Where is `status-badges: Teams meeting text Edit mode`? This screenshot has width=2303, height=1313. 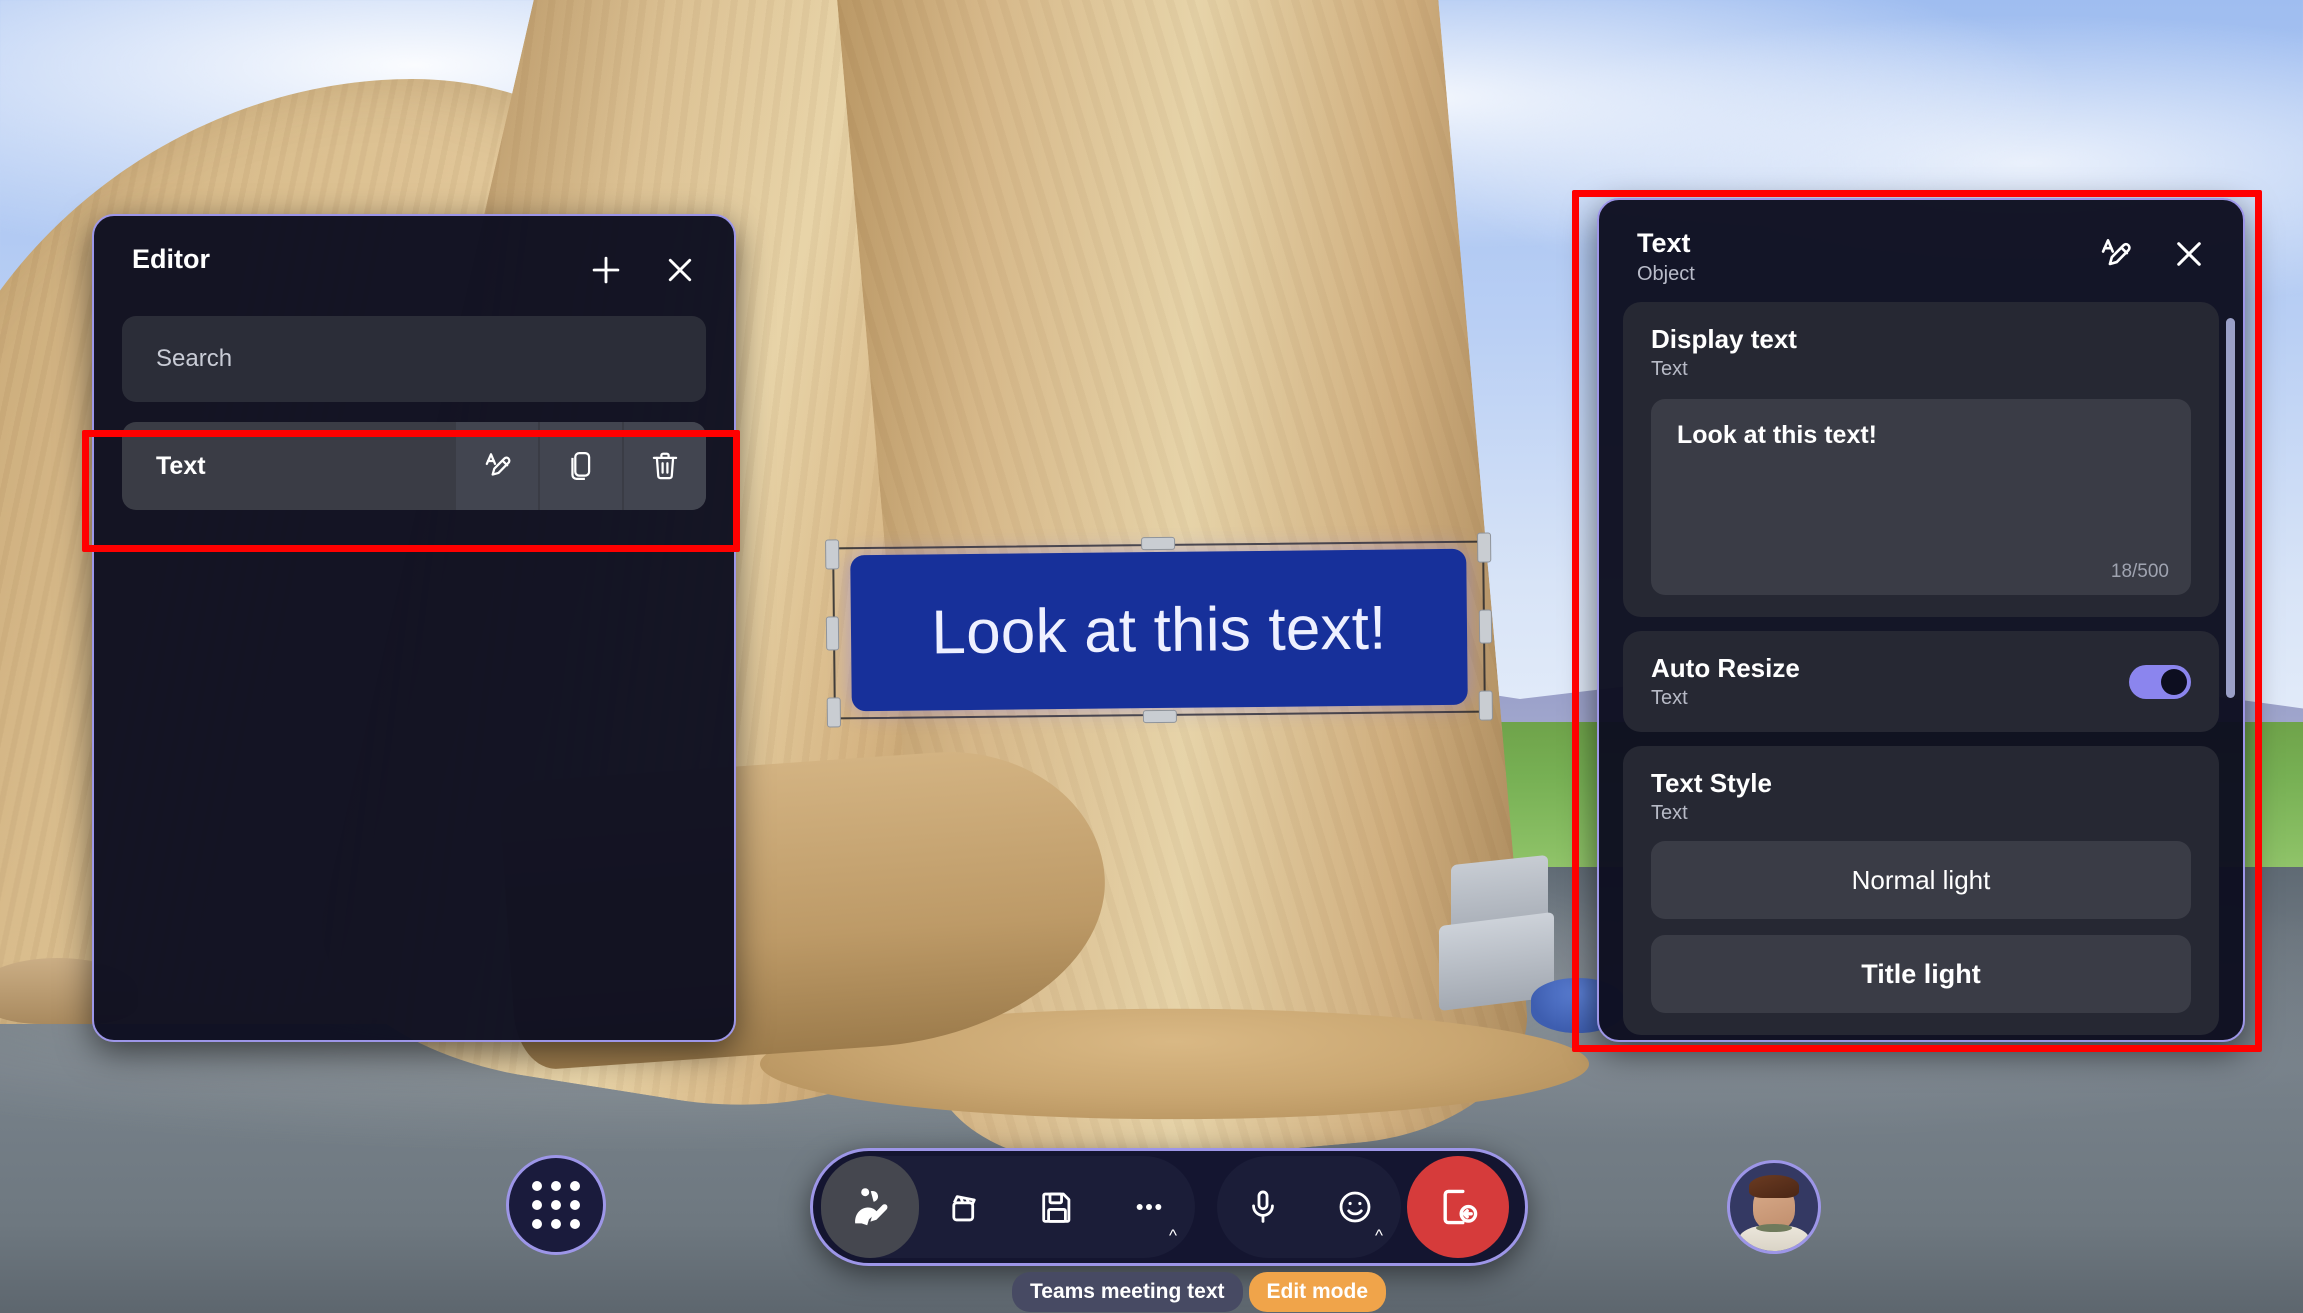
status-badges: Teams meeting text Edit mode is located at coordinates (1199, 1292).